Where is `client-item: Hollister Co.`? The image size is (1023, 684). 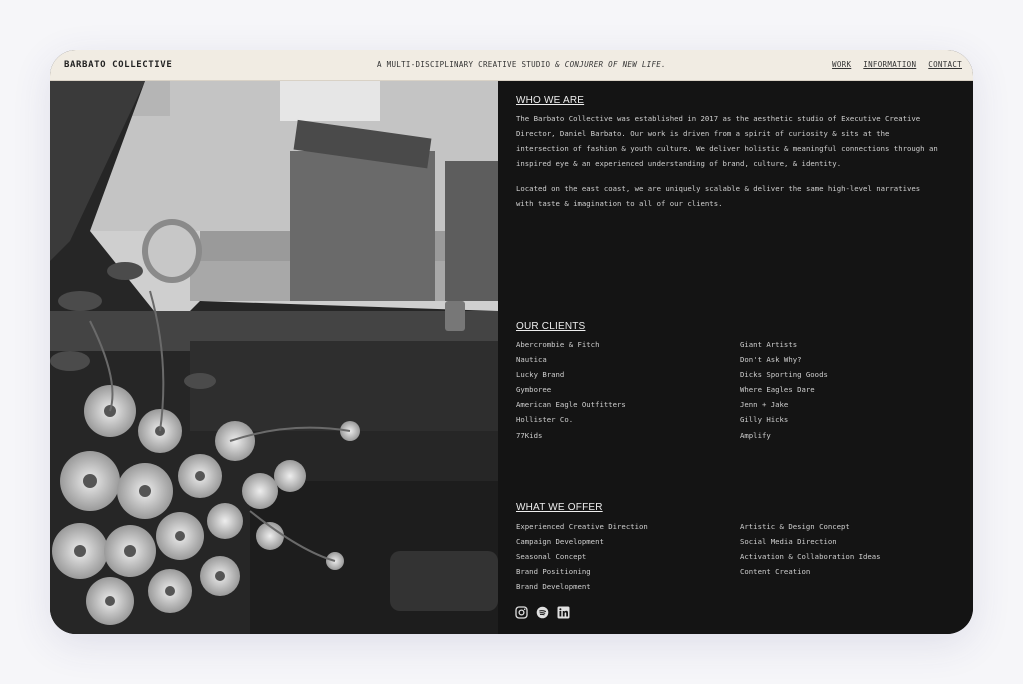
client-item: Hollister Co. is located at coordinates (545, 420).